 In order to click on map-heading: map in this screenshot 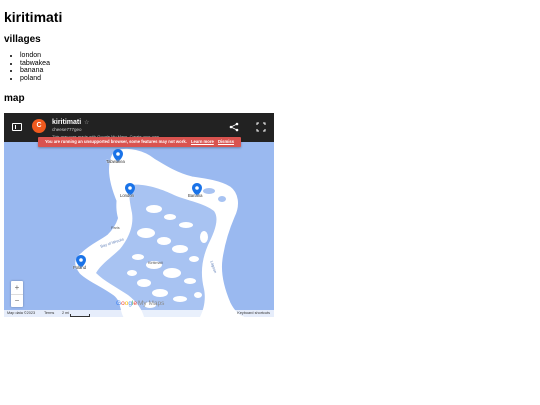, I will do `click(14, 98)`.